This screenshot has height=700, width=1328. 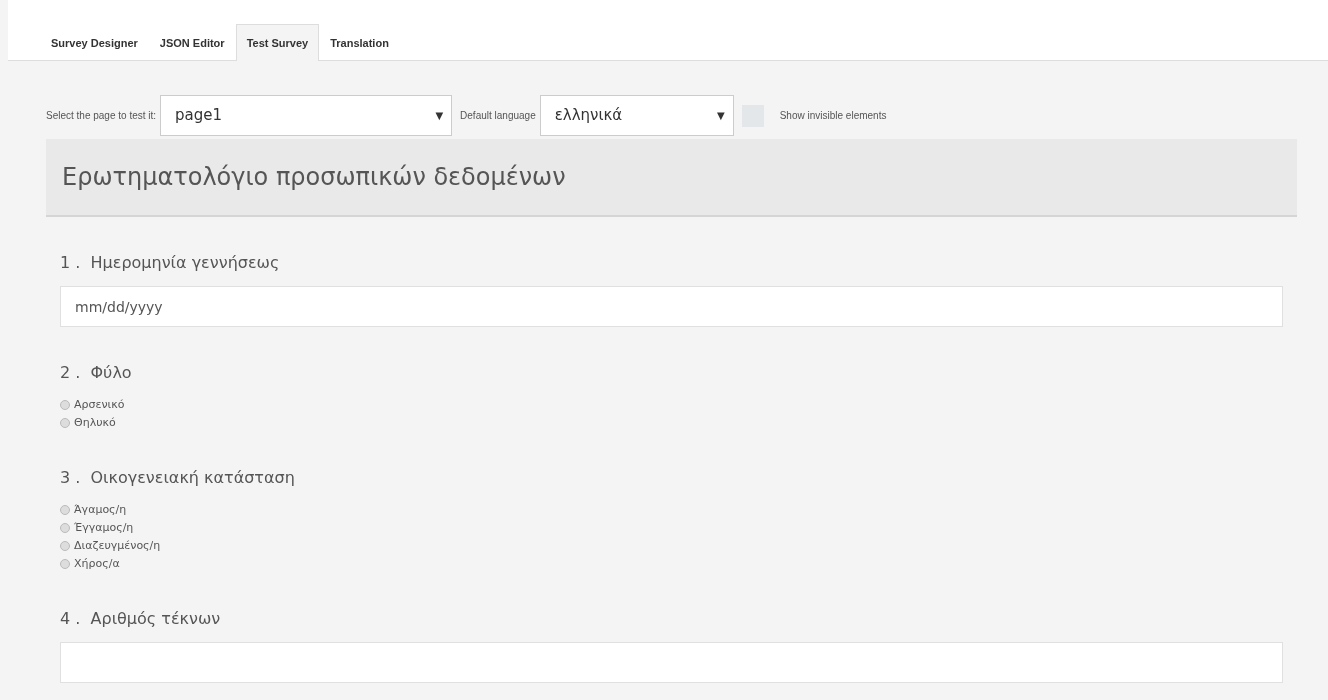 I want to click on tab: JSON Editor, so click(x=192, y=42).